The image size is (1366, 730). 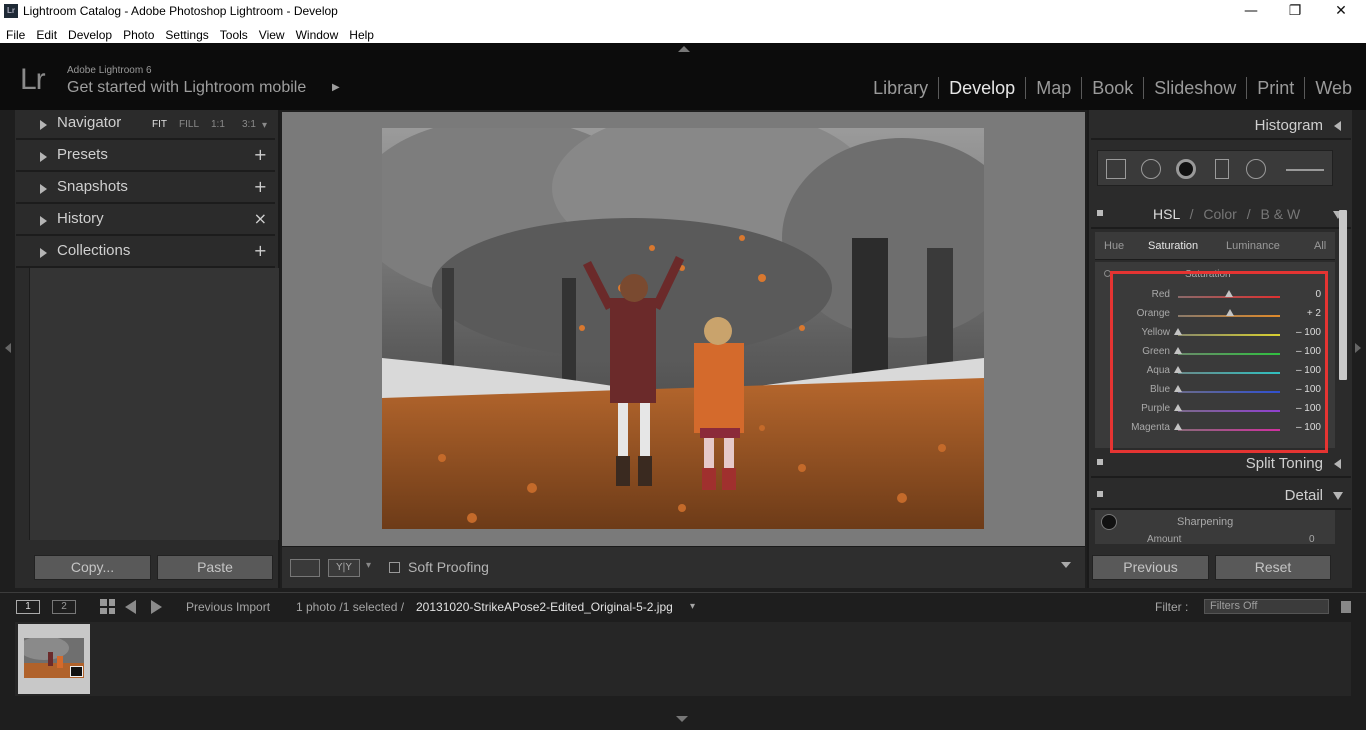 What do you see at coordinates (11, 11) in the screenshot?
I see `lightroom-app-icon: Lr` at bounding box center [11, 11].